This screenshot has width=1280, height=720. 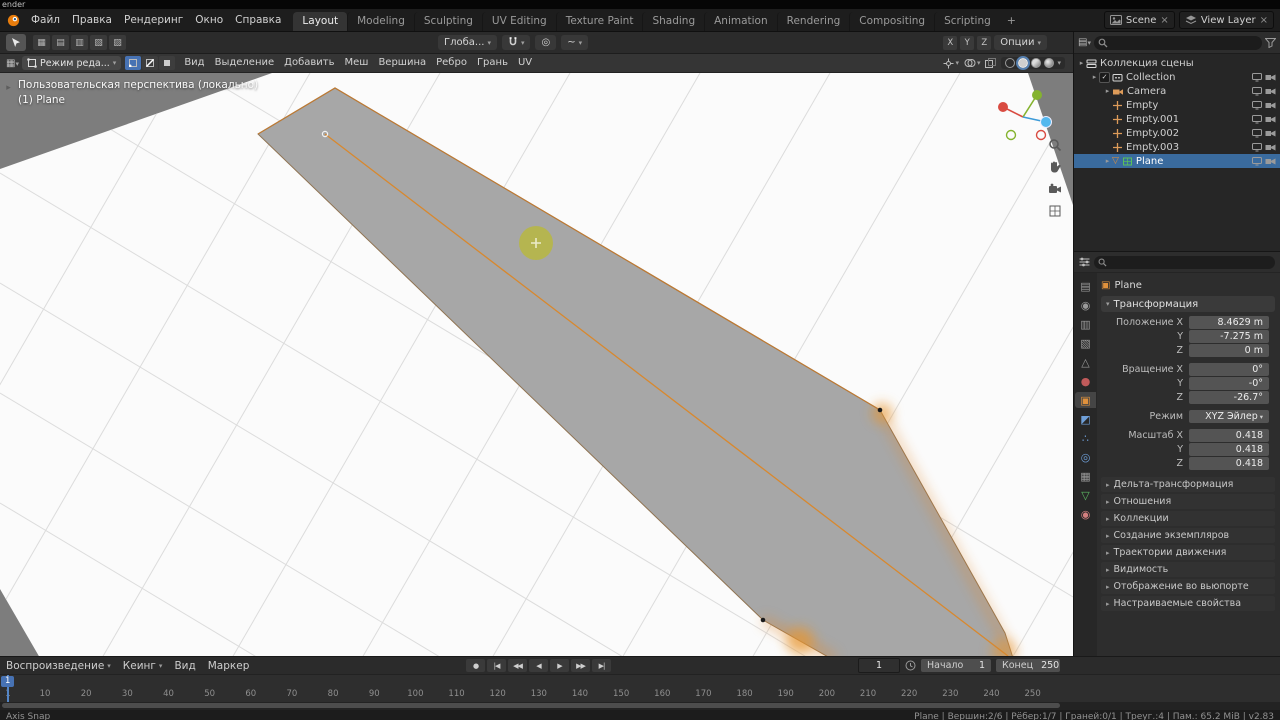 I want to click on material-shading-button, so click(x=1036, y=63).